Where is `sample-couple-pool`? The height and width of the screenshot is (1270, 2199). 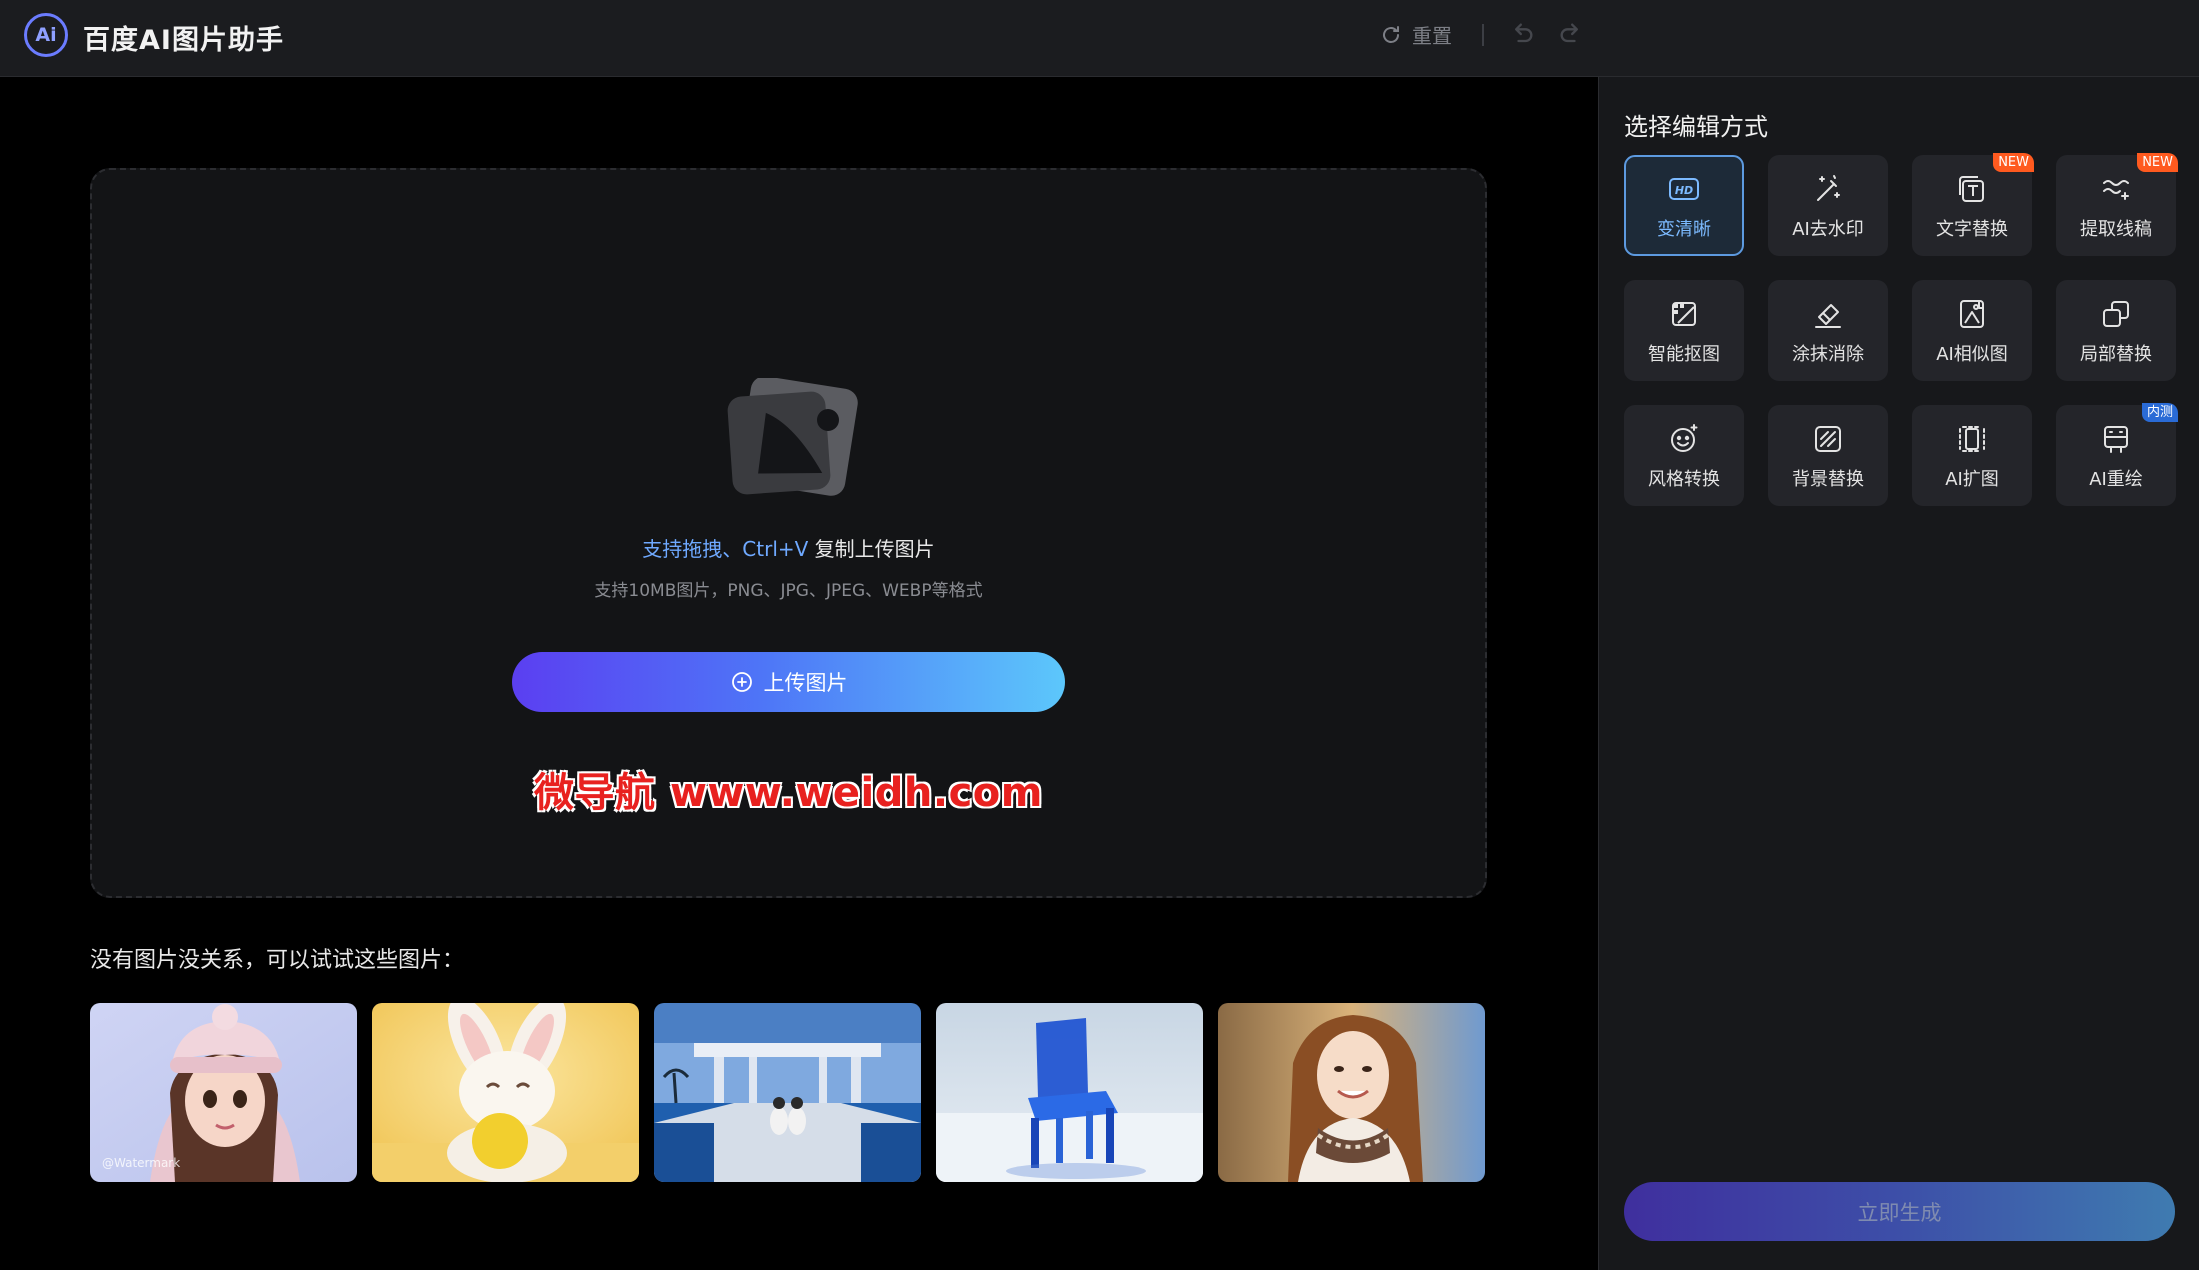 sample-couple-pool is located at coordinates (787, 1092).